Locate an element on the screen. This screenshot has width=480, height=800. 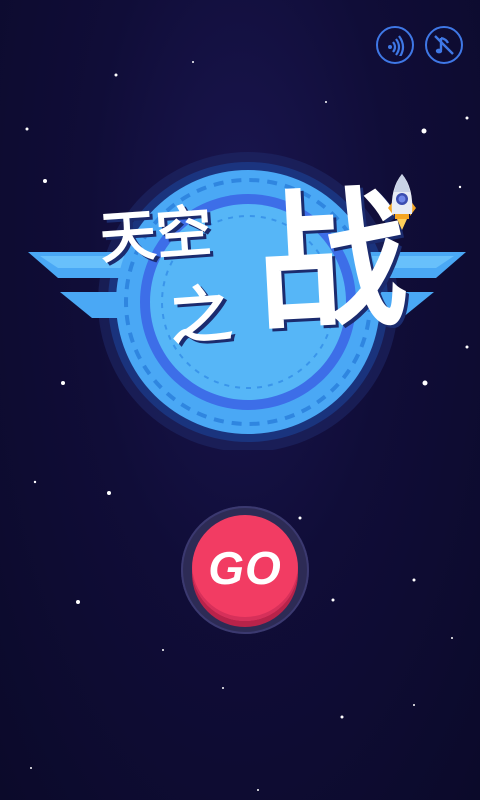
sound-toggle-button is located at coordinates (395, 45).